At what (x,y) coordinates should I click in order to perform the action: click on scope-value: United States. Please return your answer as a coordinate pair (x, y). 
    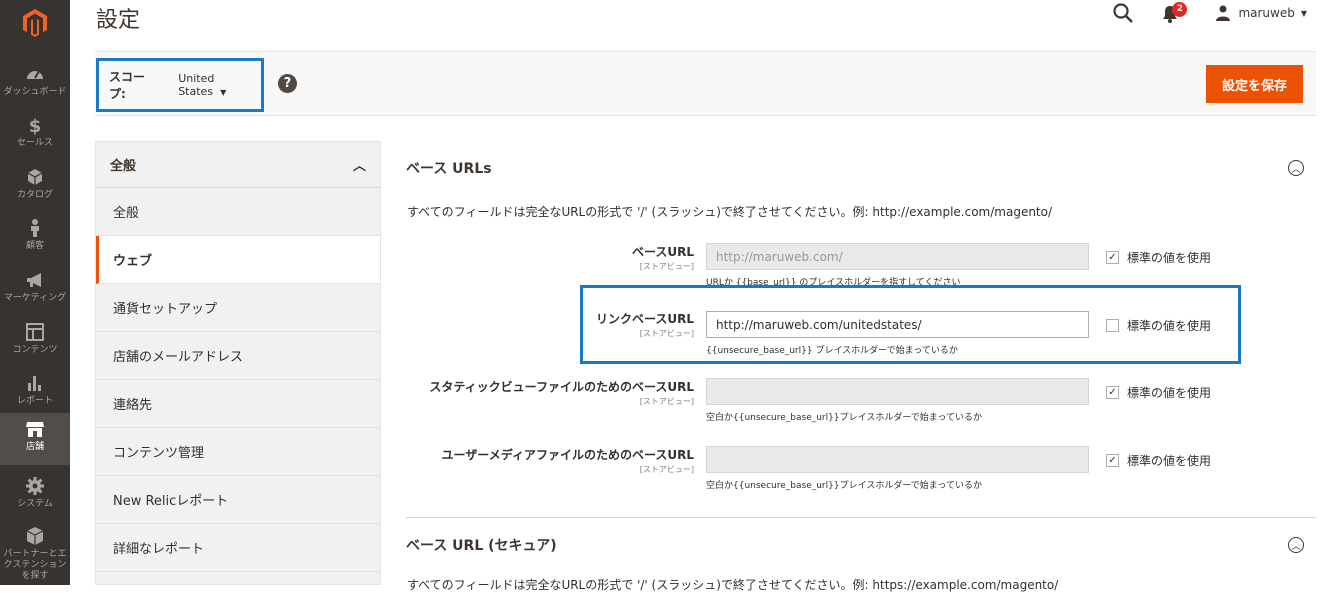
    Looking at the image, I should click on (196, 85).